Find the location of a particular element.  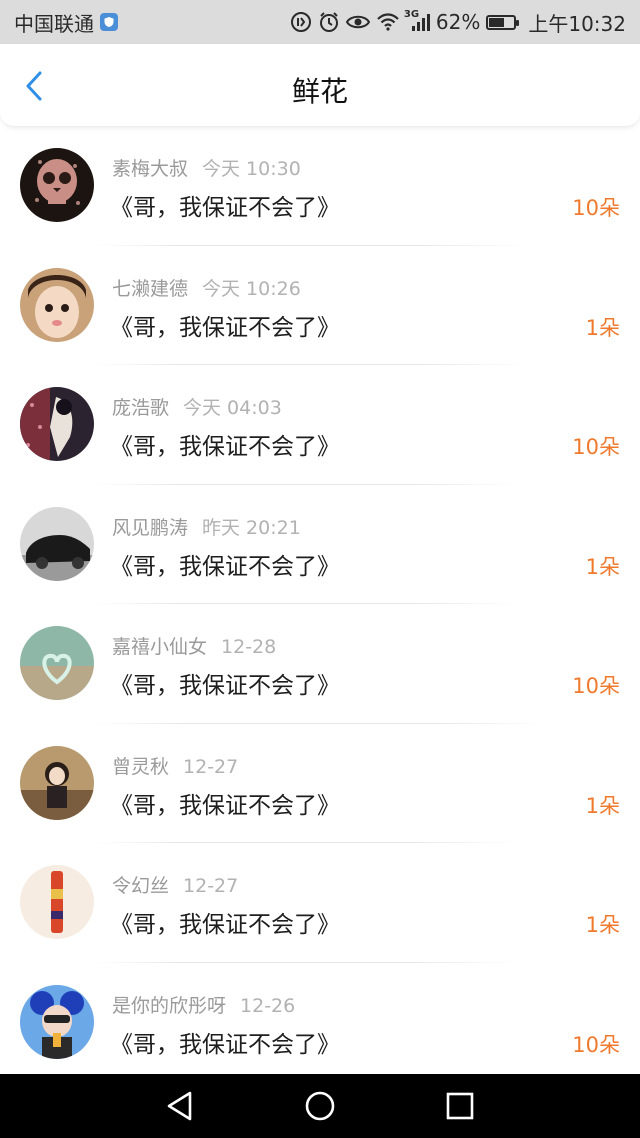

sender-name: 风见鹏涛 is located at coordinates (150, 528).